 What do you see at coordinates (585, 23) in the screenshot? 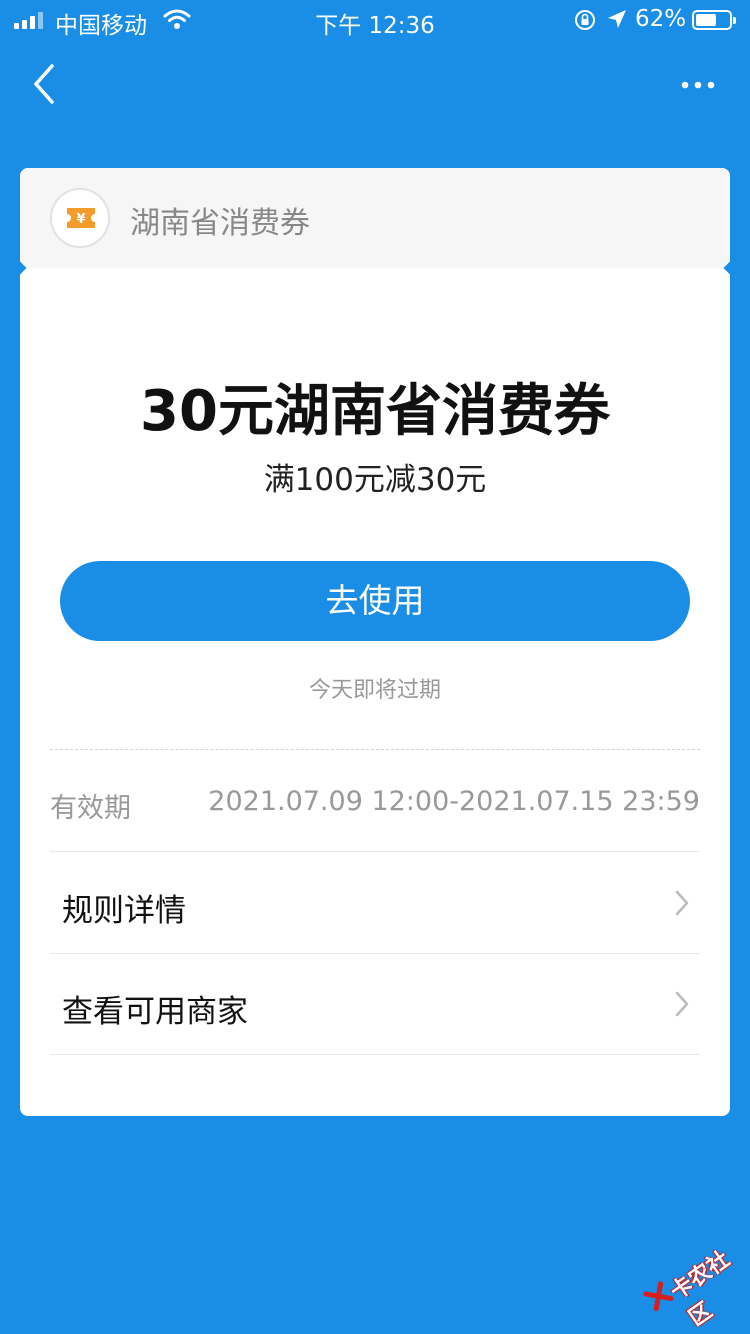
I see `rotation-lock-icon` at bounding box center [585, 23].